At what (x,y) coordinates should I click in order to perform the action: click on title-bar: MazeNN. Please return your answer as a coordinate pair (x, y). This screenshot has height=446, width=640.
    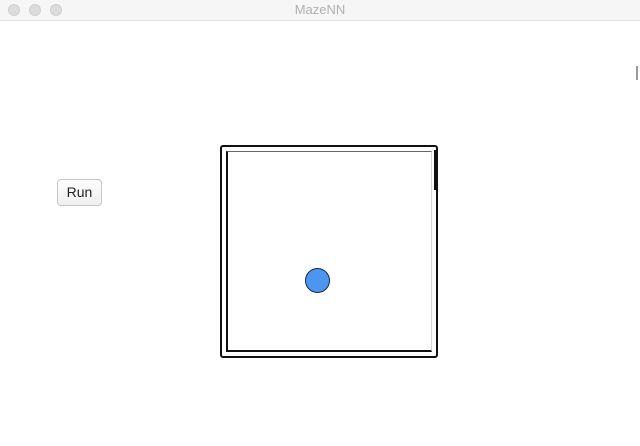
    Looking at the image, I should click on (320, 10).